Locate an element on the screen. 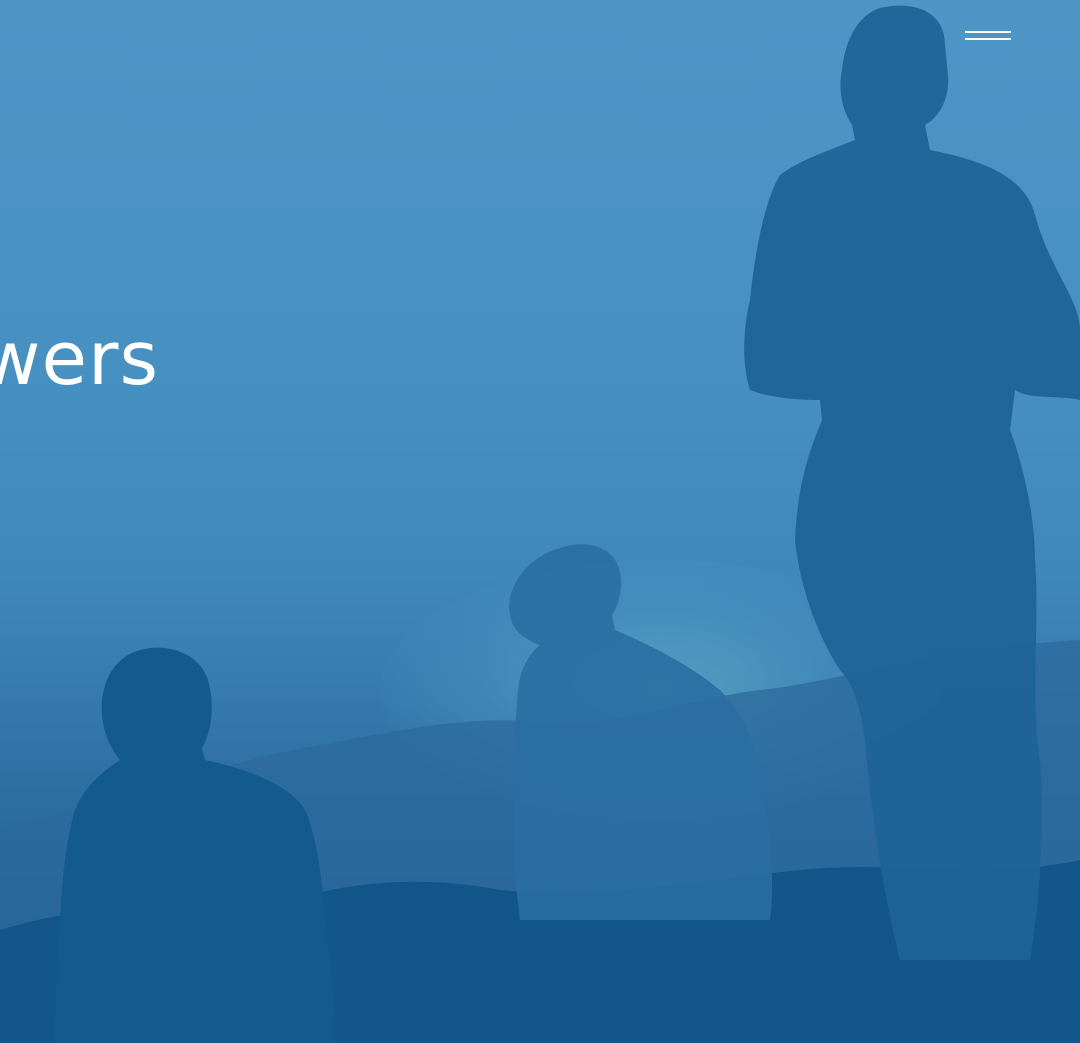 Image resolution: width=1080 pixels, height=1043 pixels. hamburger-menu-icon is located at coordinates (988, 31).